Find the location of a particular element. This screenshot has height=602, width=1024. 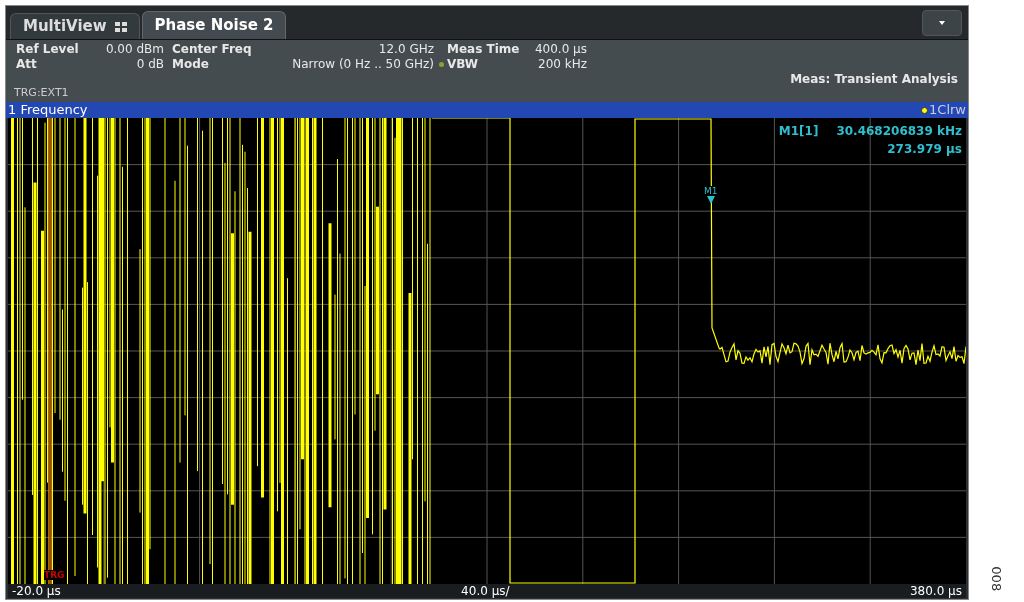

window-title: 1 Frequency is located at coordinates (48, 110).